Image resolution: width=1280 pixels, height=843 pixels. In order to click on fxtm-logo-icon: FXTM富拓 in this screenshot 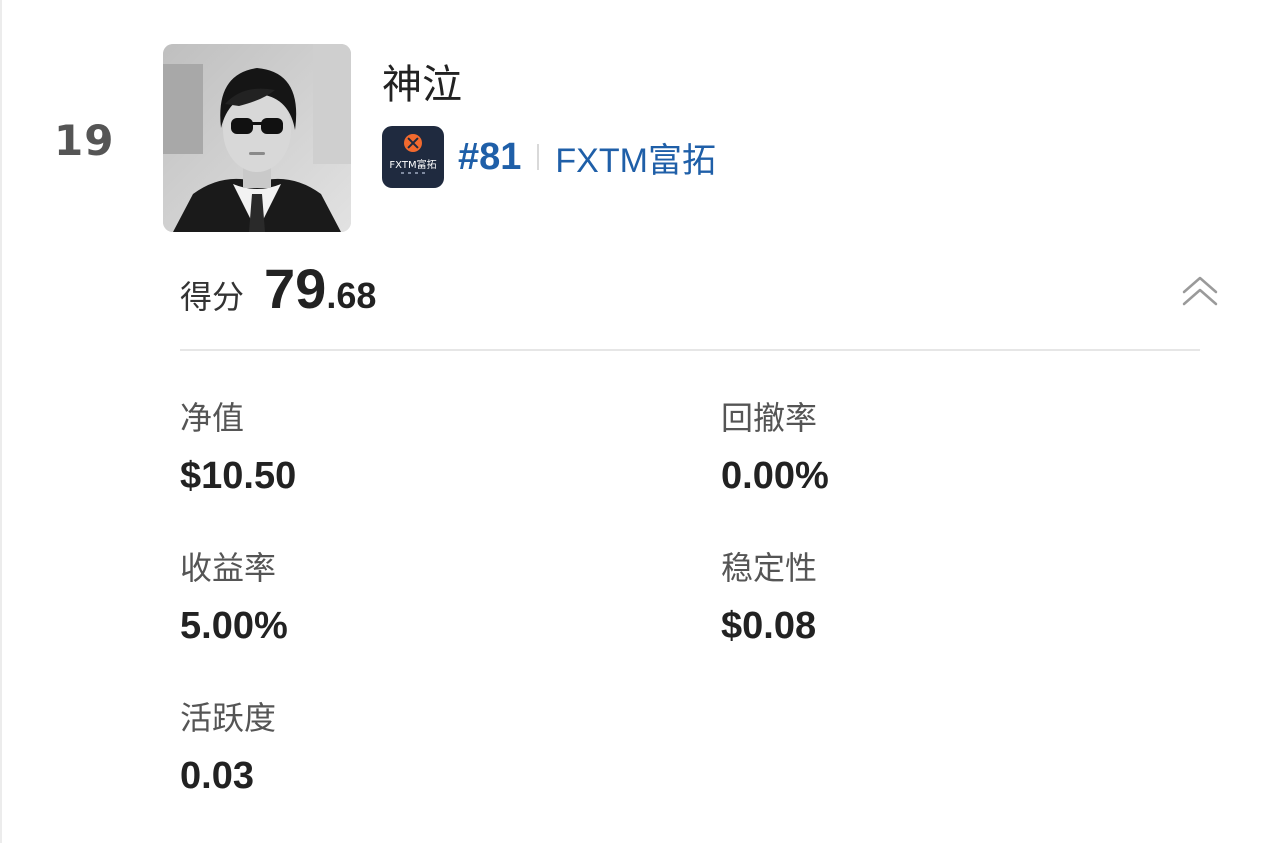, I will do `click(413, 157)`.